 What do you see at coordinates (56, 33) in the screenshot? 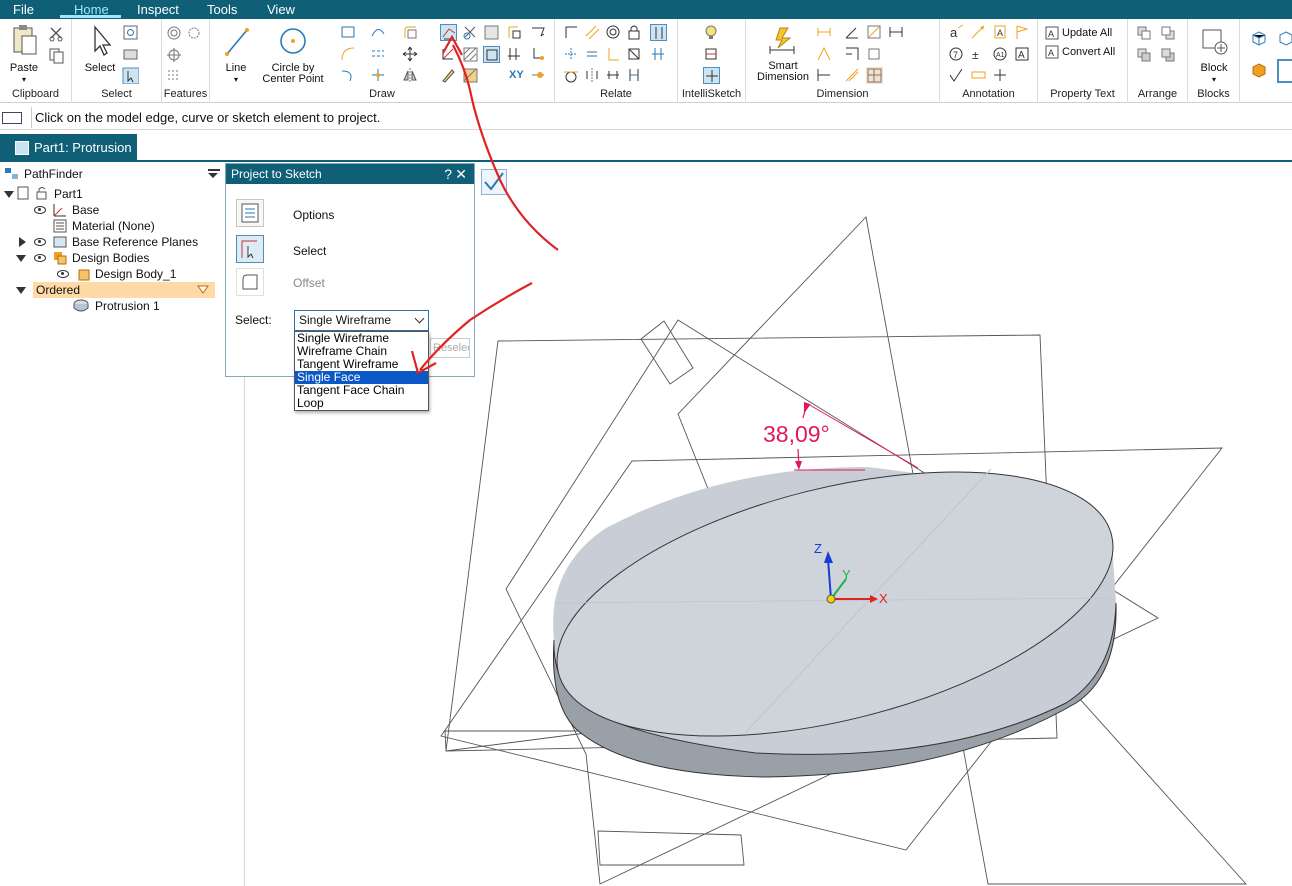
I see `cut-icon` at bounding box center [56, 33].